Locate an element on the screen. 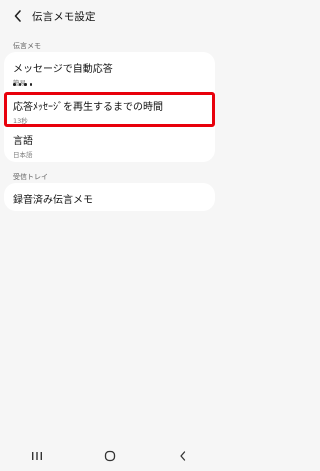 This screenshot has height=471, width=320. setting-auto-reply-title: メッセージで自動応答 is located at coordinates (63, 69).